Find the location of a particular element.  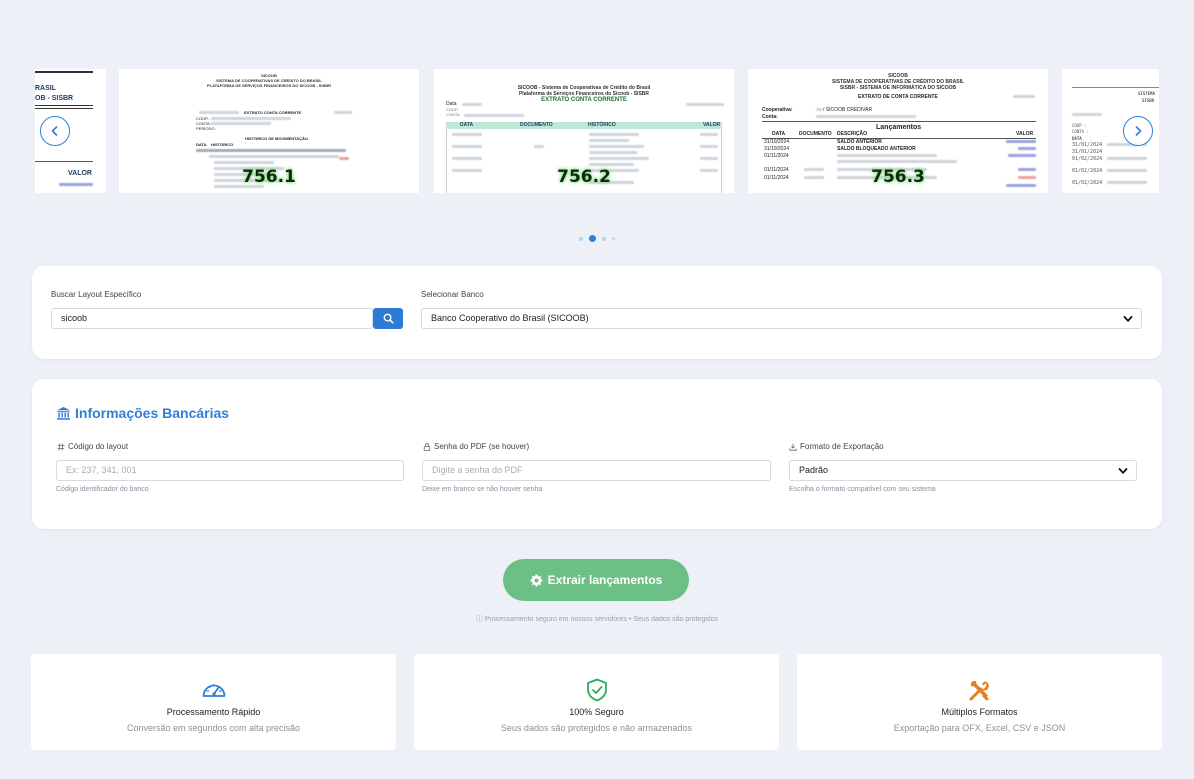

chevron-right-icon is located at coordinates (1138, 131).